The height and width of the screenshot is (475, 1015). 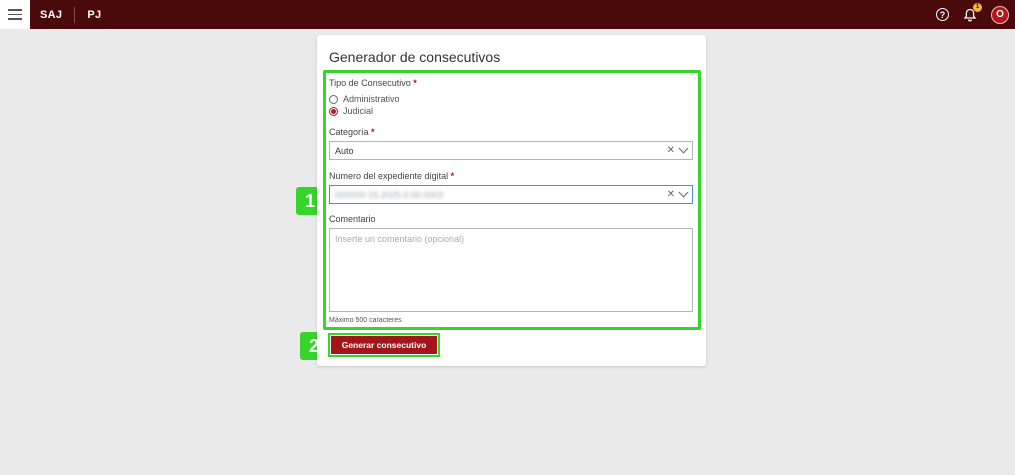 I want to click on avatar-initial: O, so click(x=1000, y=14).